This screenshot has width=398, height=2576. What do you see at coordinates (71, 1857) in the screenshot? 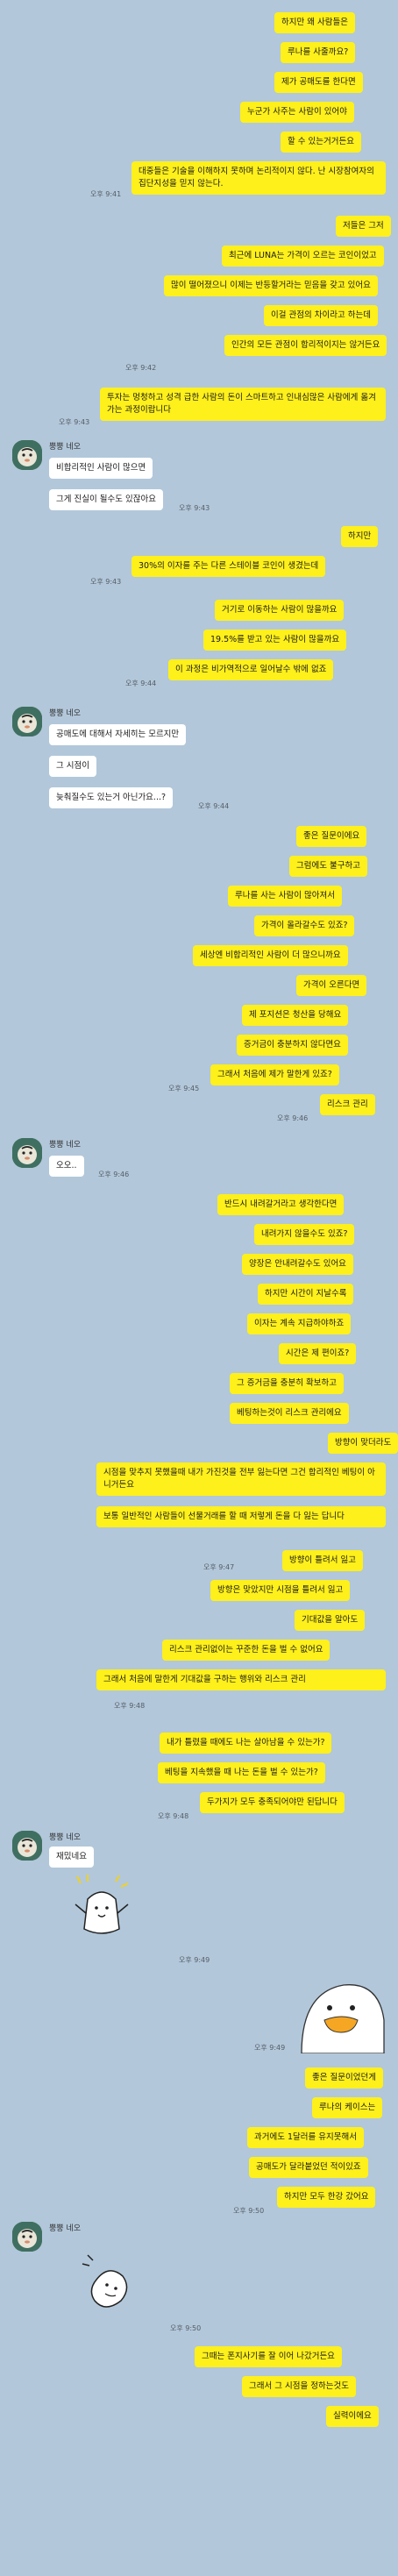
I see `other-message: 재밌네요` at bounding box center [71, 1857].